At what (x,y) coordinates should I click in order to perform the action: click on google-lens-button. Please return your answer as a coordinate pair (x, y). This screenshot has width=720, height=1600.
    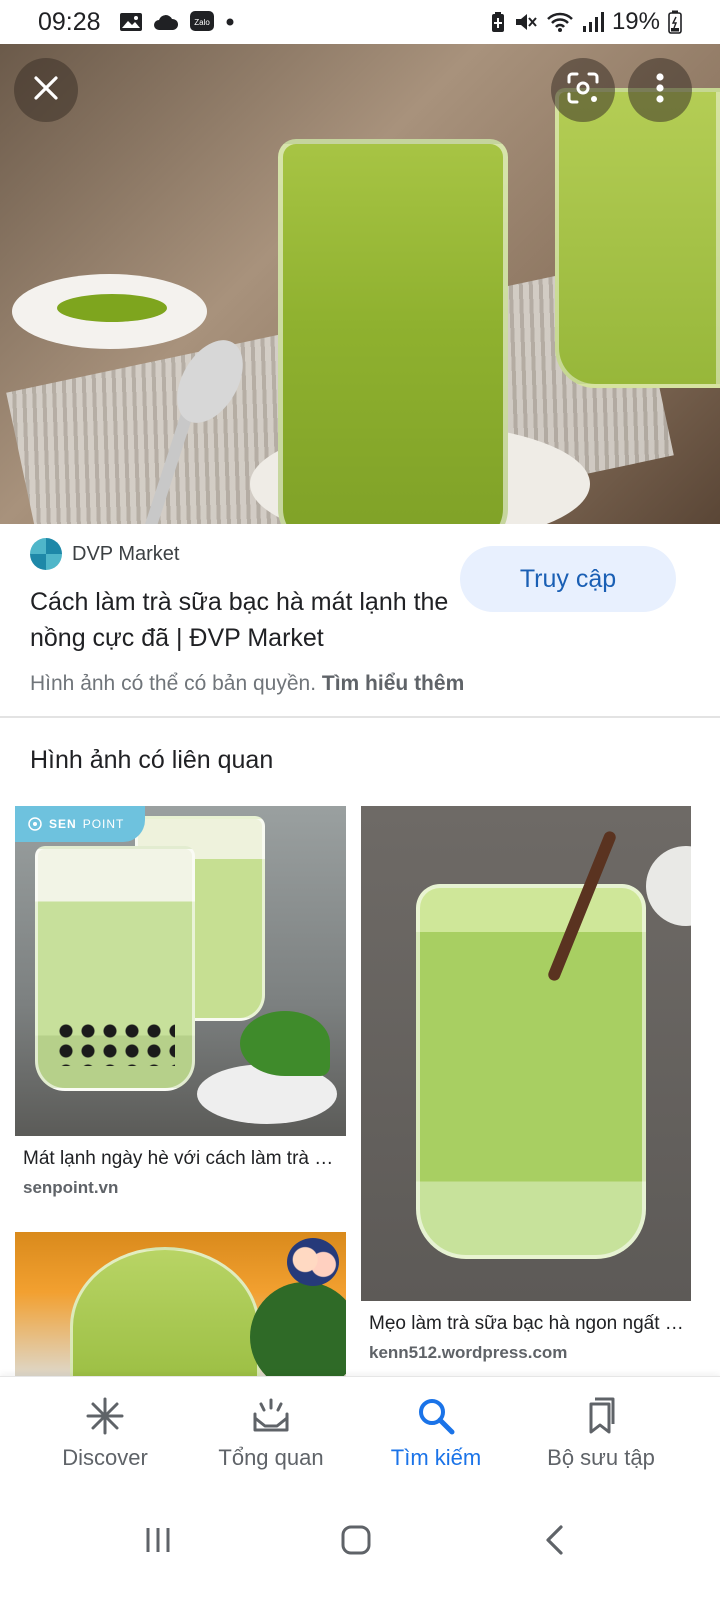
    Looking at the image, I should click on (583, 90).